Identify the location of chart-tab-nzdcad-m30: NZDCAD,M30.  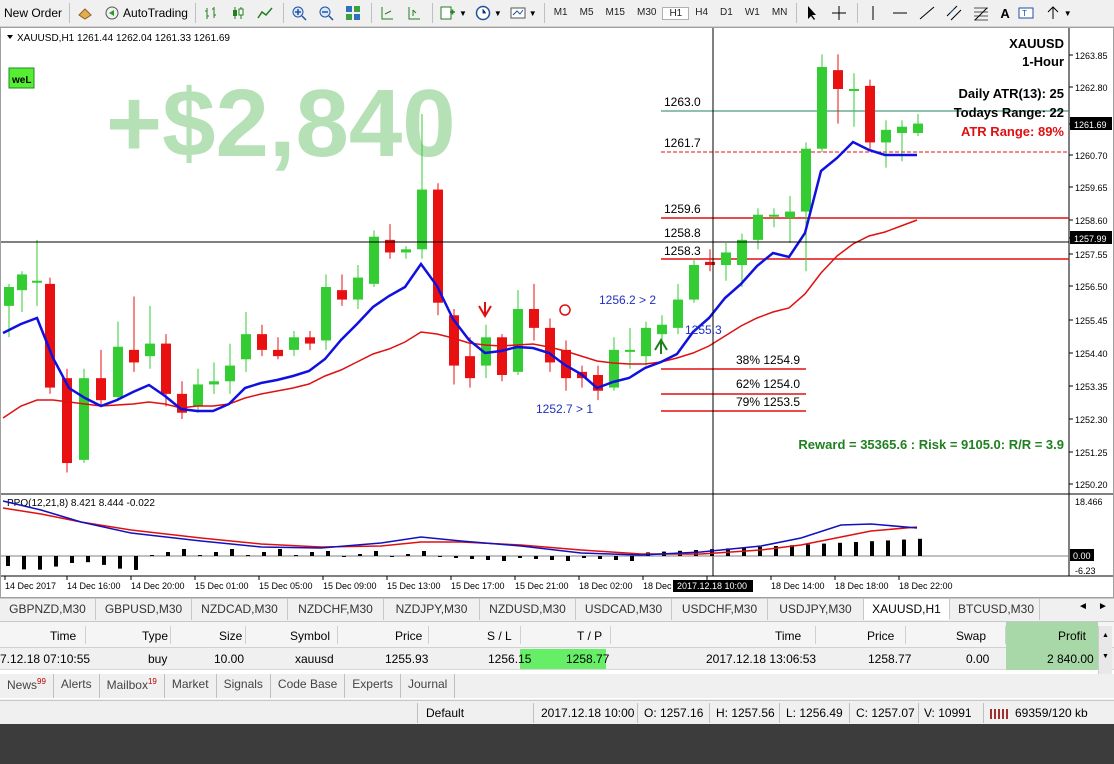
(240, 609).